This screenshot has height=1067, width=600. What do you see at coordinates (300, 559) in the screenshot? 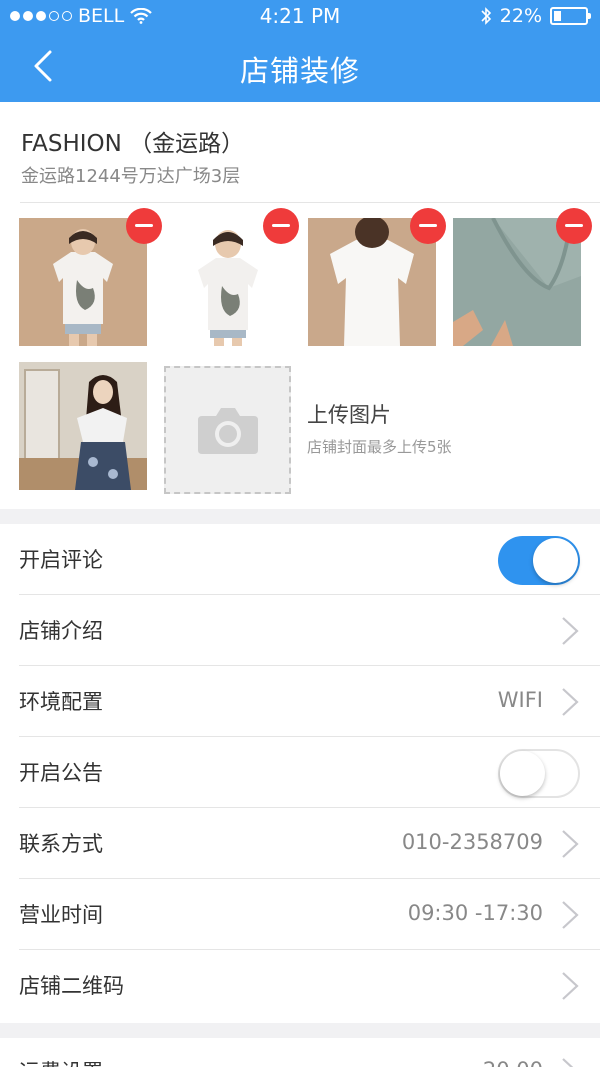
I see `setting-enable-comments: 开启评论` at bounding box center [300, 559].